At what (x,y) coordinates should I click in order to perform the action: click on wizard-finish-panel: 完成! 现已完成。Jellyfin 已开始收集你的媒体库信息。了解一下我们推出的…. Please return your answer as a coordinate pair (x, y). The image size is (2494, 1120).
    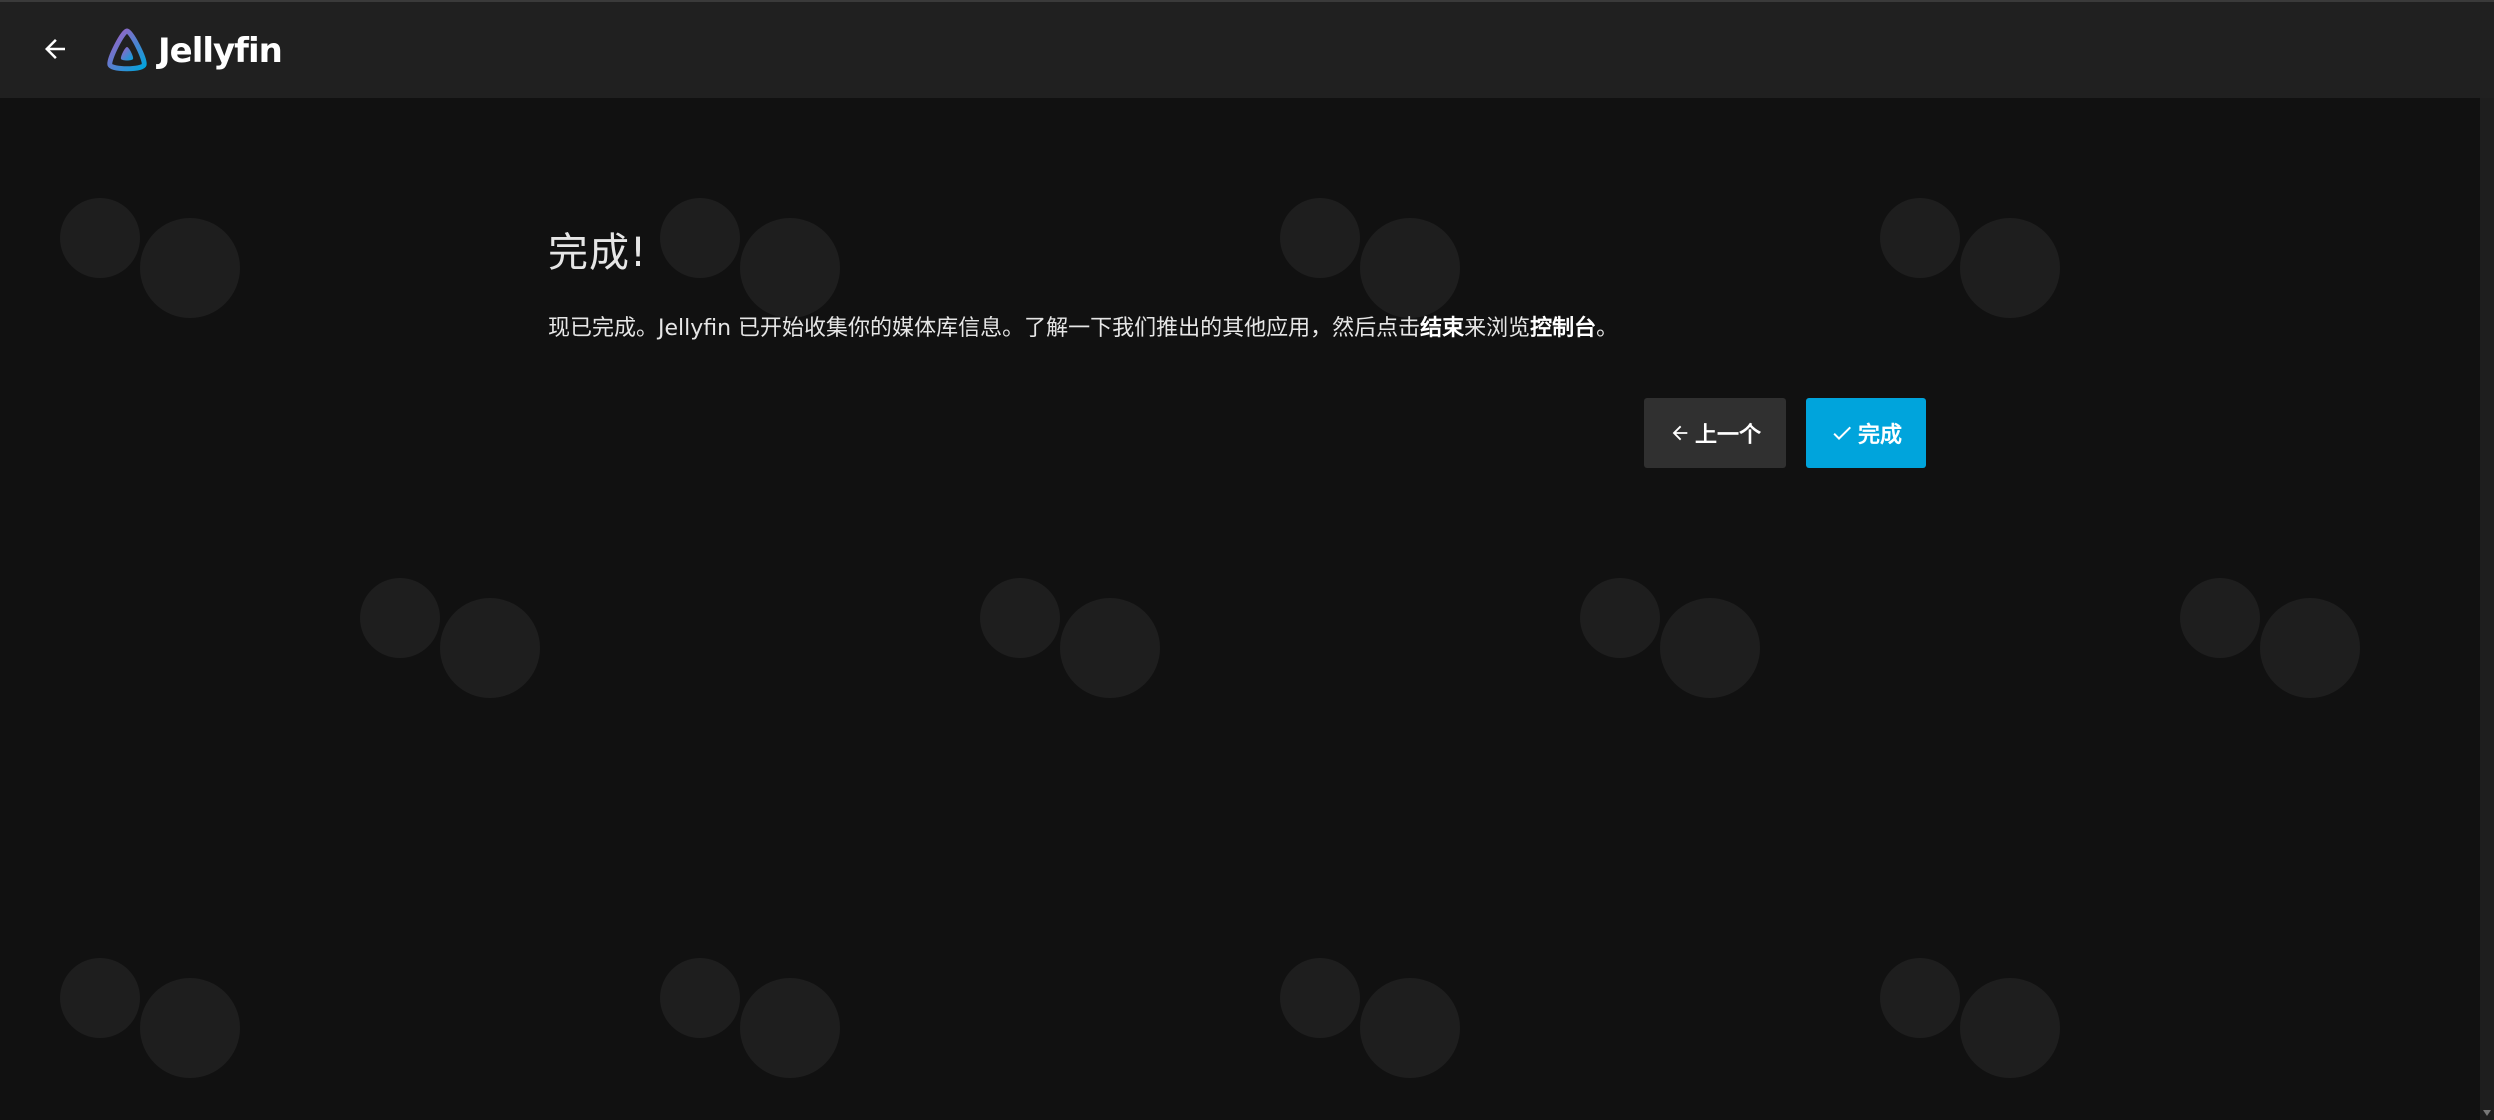
    Looking at the image, I should click on (1238, 283).